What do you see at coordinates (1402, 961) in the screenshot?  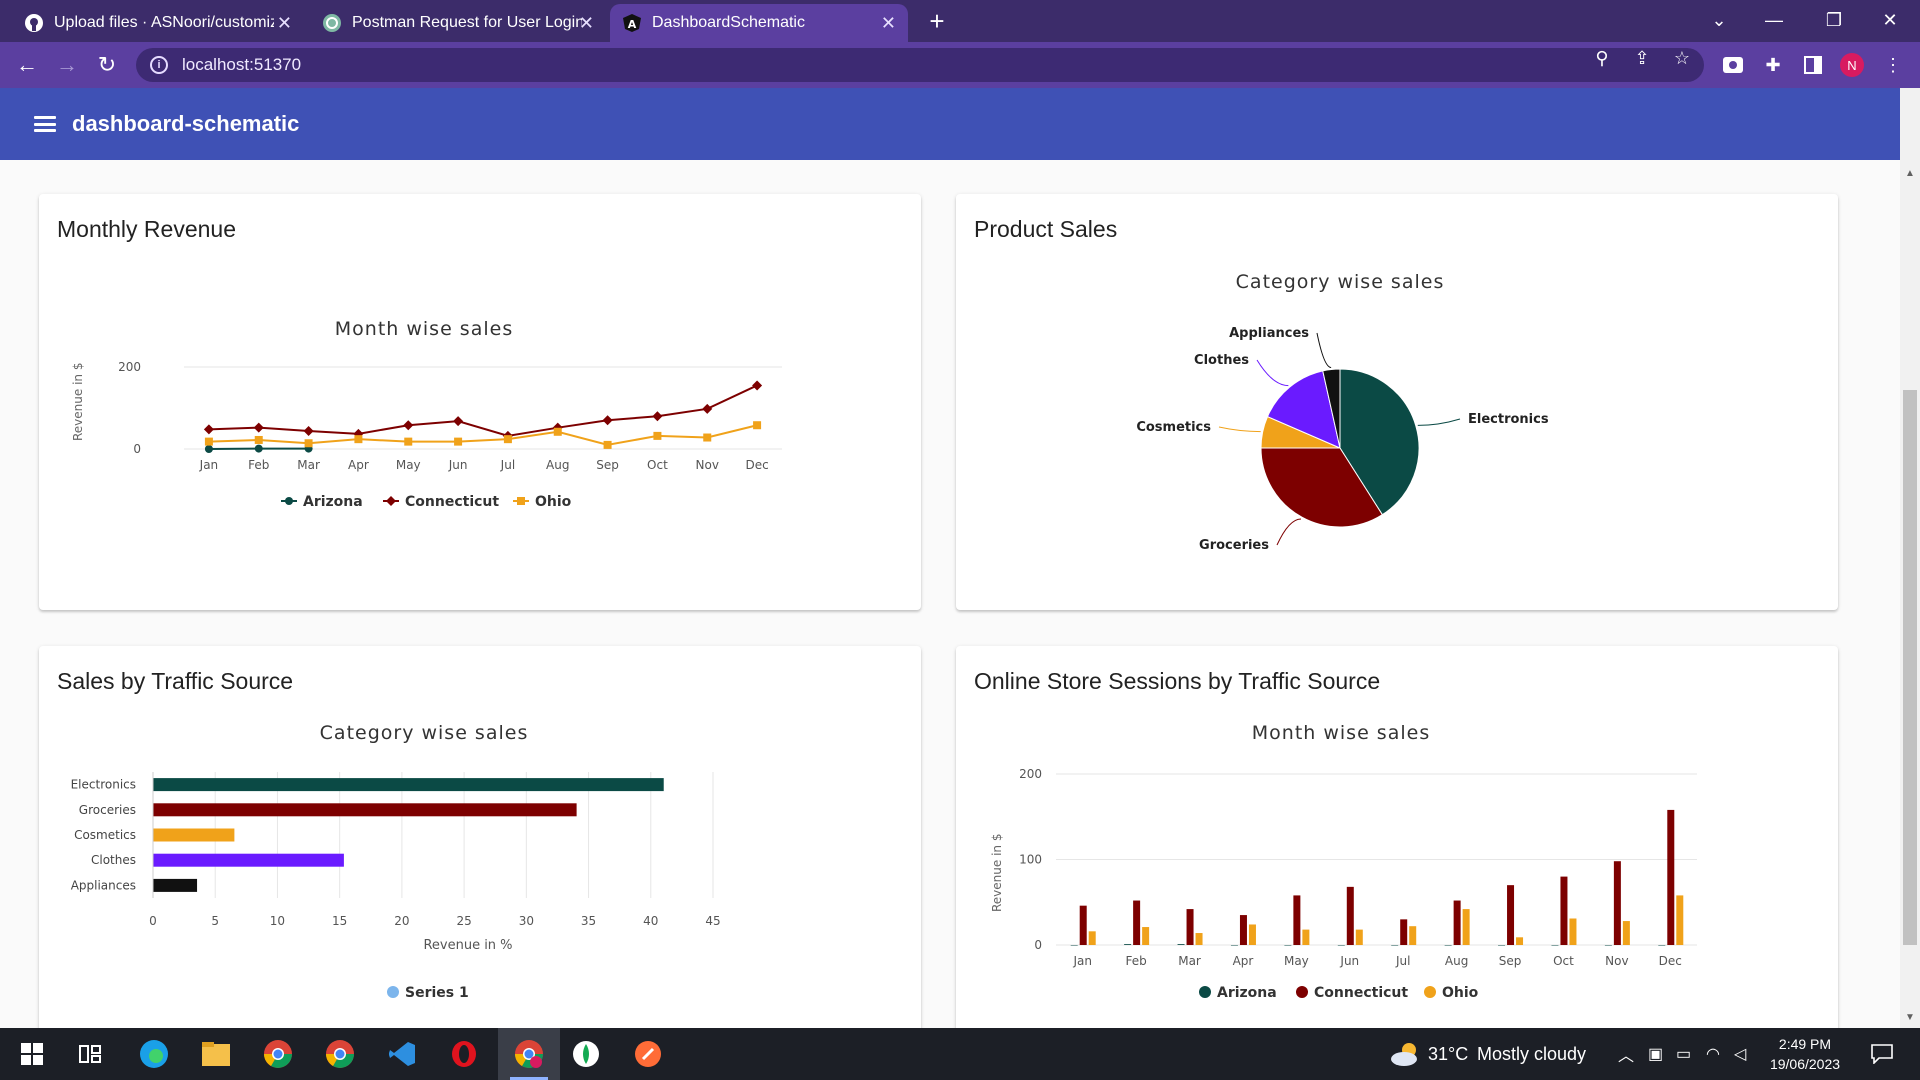 I see `x-tick-label: Jul` at bounding box center [1402, 961].